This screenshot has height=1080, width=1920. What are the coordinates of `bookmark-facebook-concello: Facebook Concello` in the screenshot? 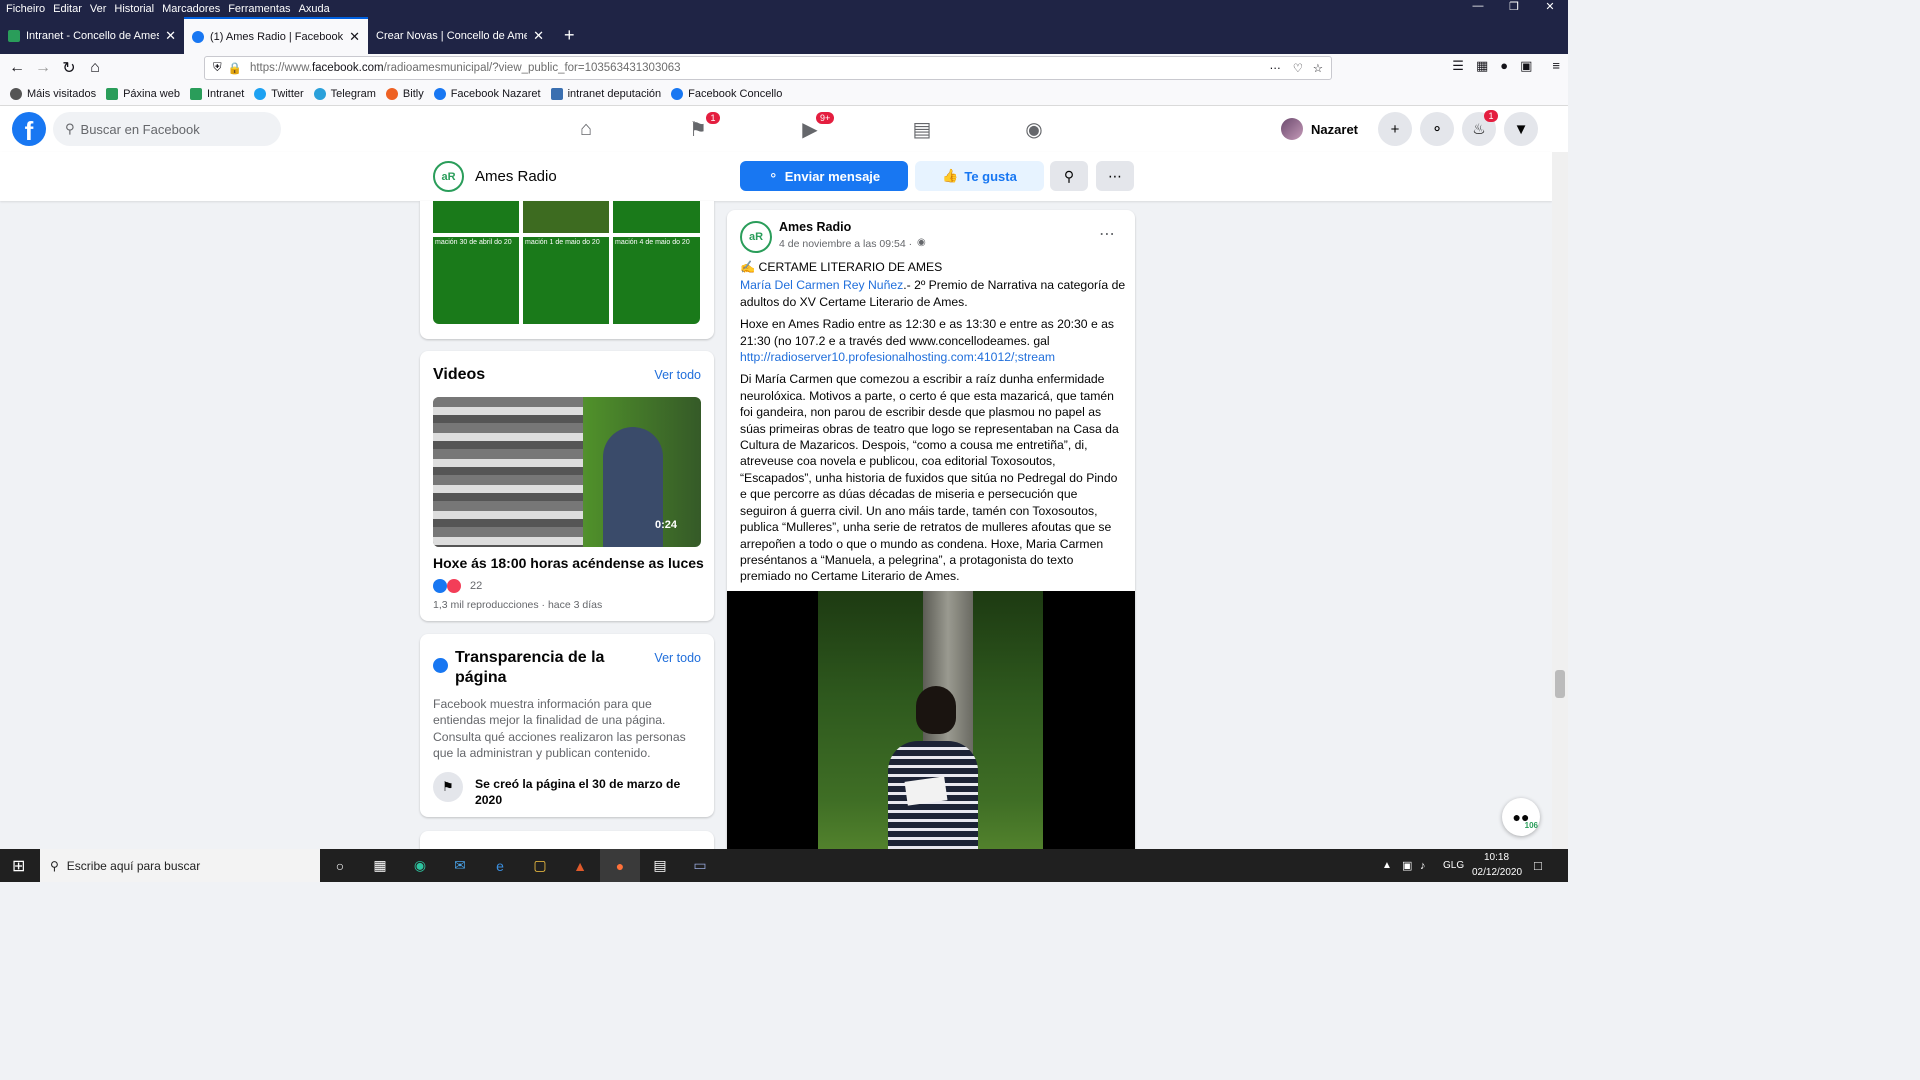 It's located at (726, 93).